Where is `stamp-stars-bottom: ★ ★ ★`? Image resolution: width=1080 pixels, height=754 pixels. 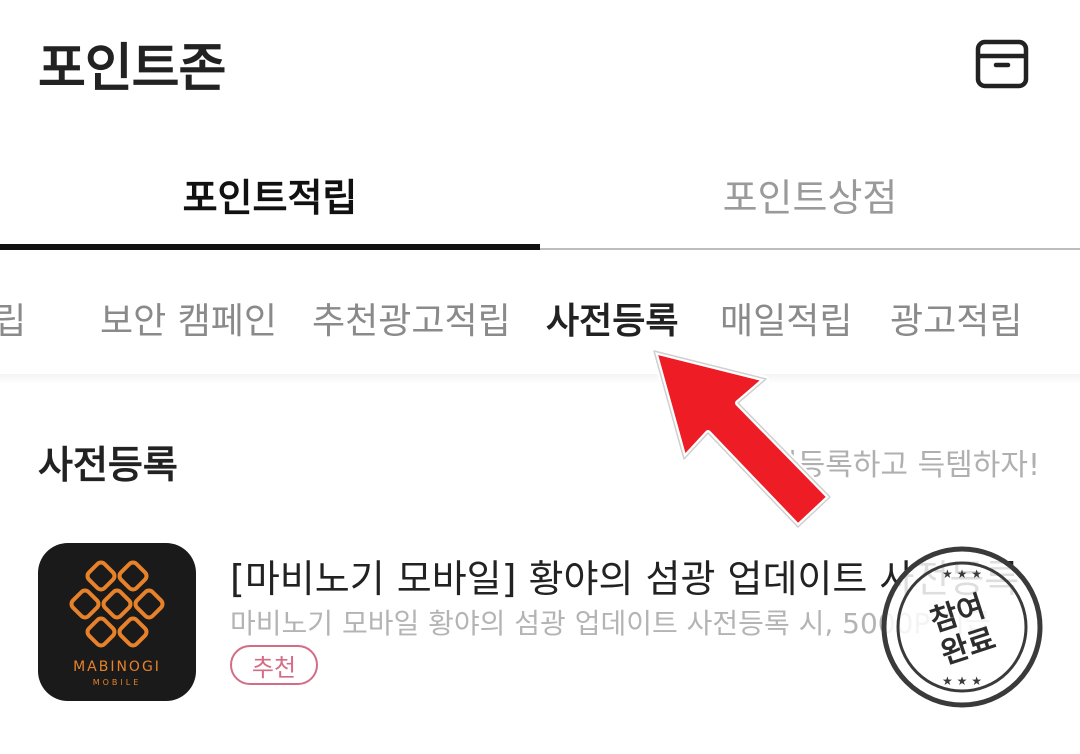 stamp-stars-bottom: ★ ★ ★ is located at coordinates (962, 681).